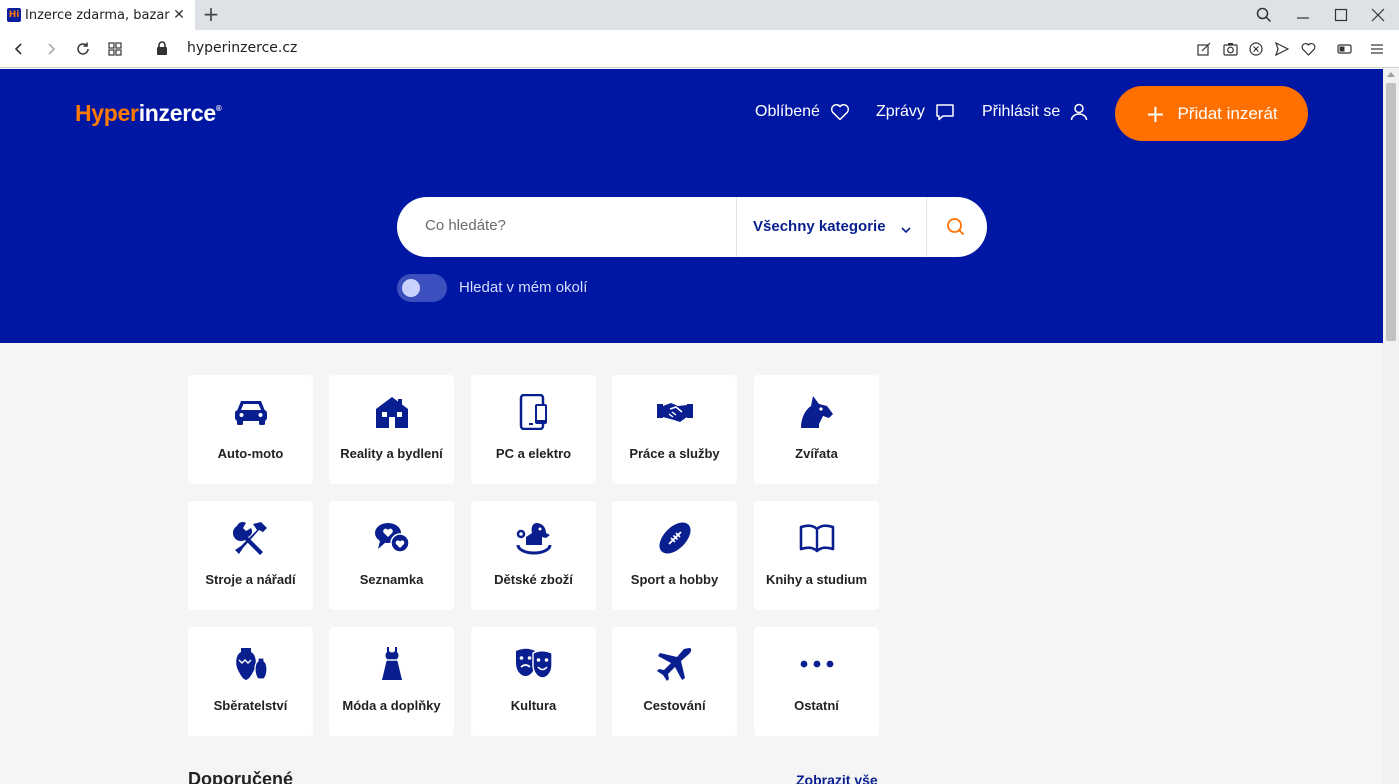  I want to click on messages-label: Zprávy, so click(900, 111).